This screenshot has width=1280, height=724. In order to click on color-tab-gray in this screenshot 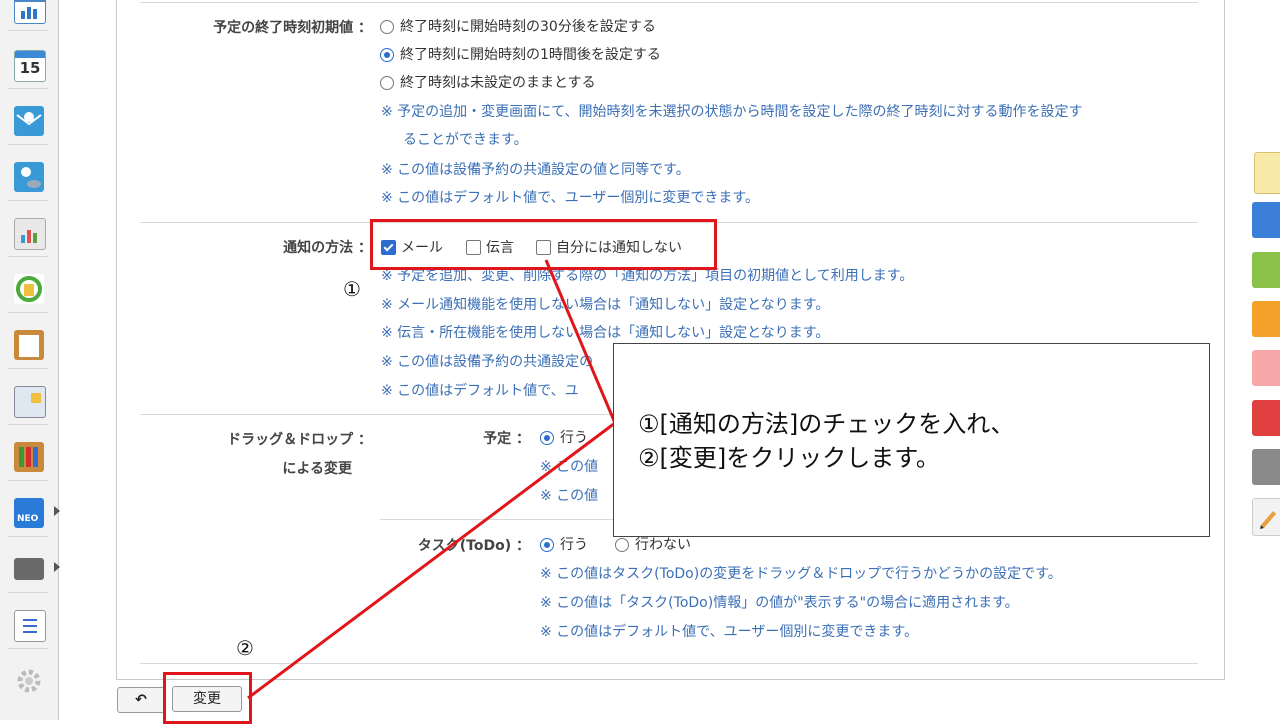, I will do `click(1266, 467)`.